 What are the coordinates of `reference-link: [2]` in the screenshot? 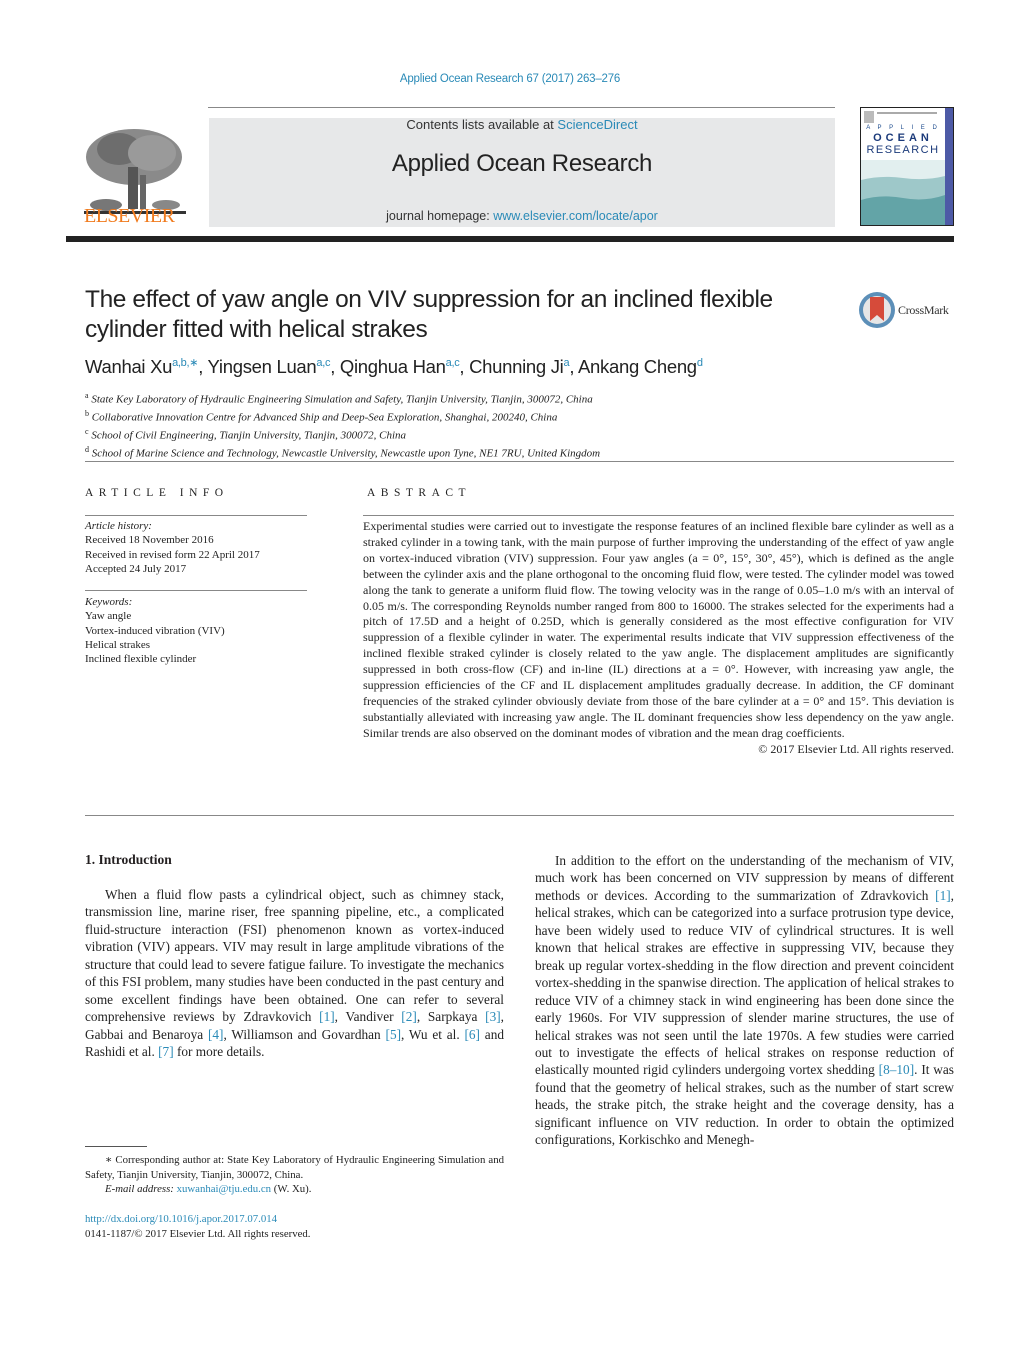 It's located at (409, 1016).